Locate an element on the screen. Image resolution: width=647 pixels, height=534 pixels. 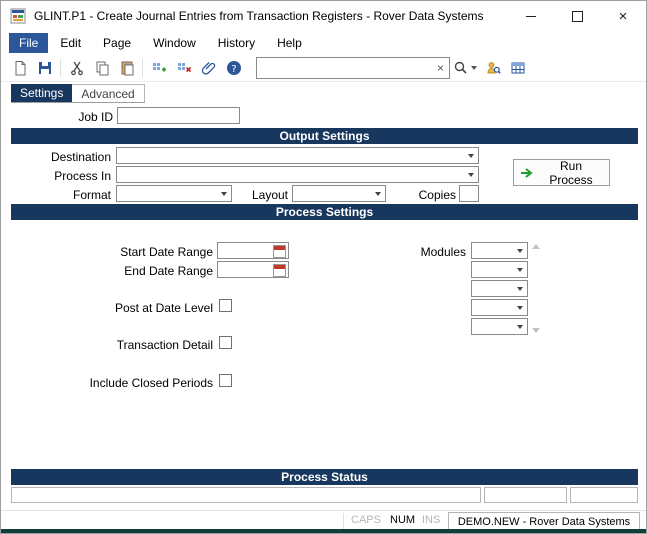
run-process-button: Run Process is located at coordinates (561, 172).